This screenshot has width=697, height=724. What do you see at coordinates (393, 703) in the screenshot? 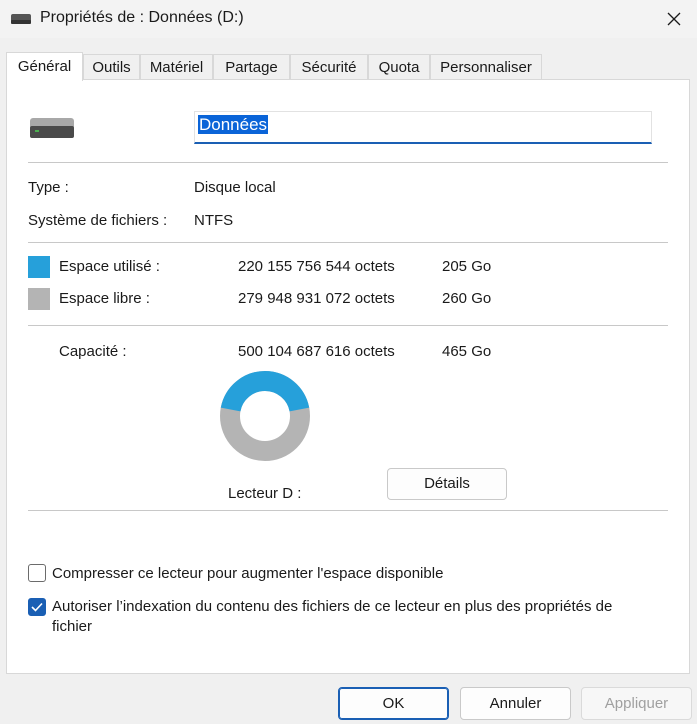
I see `ok-button: OK` at bounding box center [393, 703].